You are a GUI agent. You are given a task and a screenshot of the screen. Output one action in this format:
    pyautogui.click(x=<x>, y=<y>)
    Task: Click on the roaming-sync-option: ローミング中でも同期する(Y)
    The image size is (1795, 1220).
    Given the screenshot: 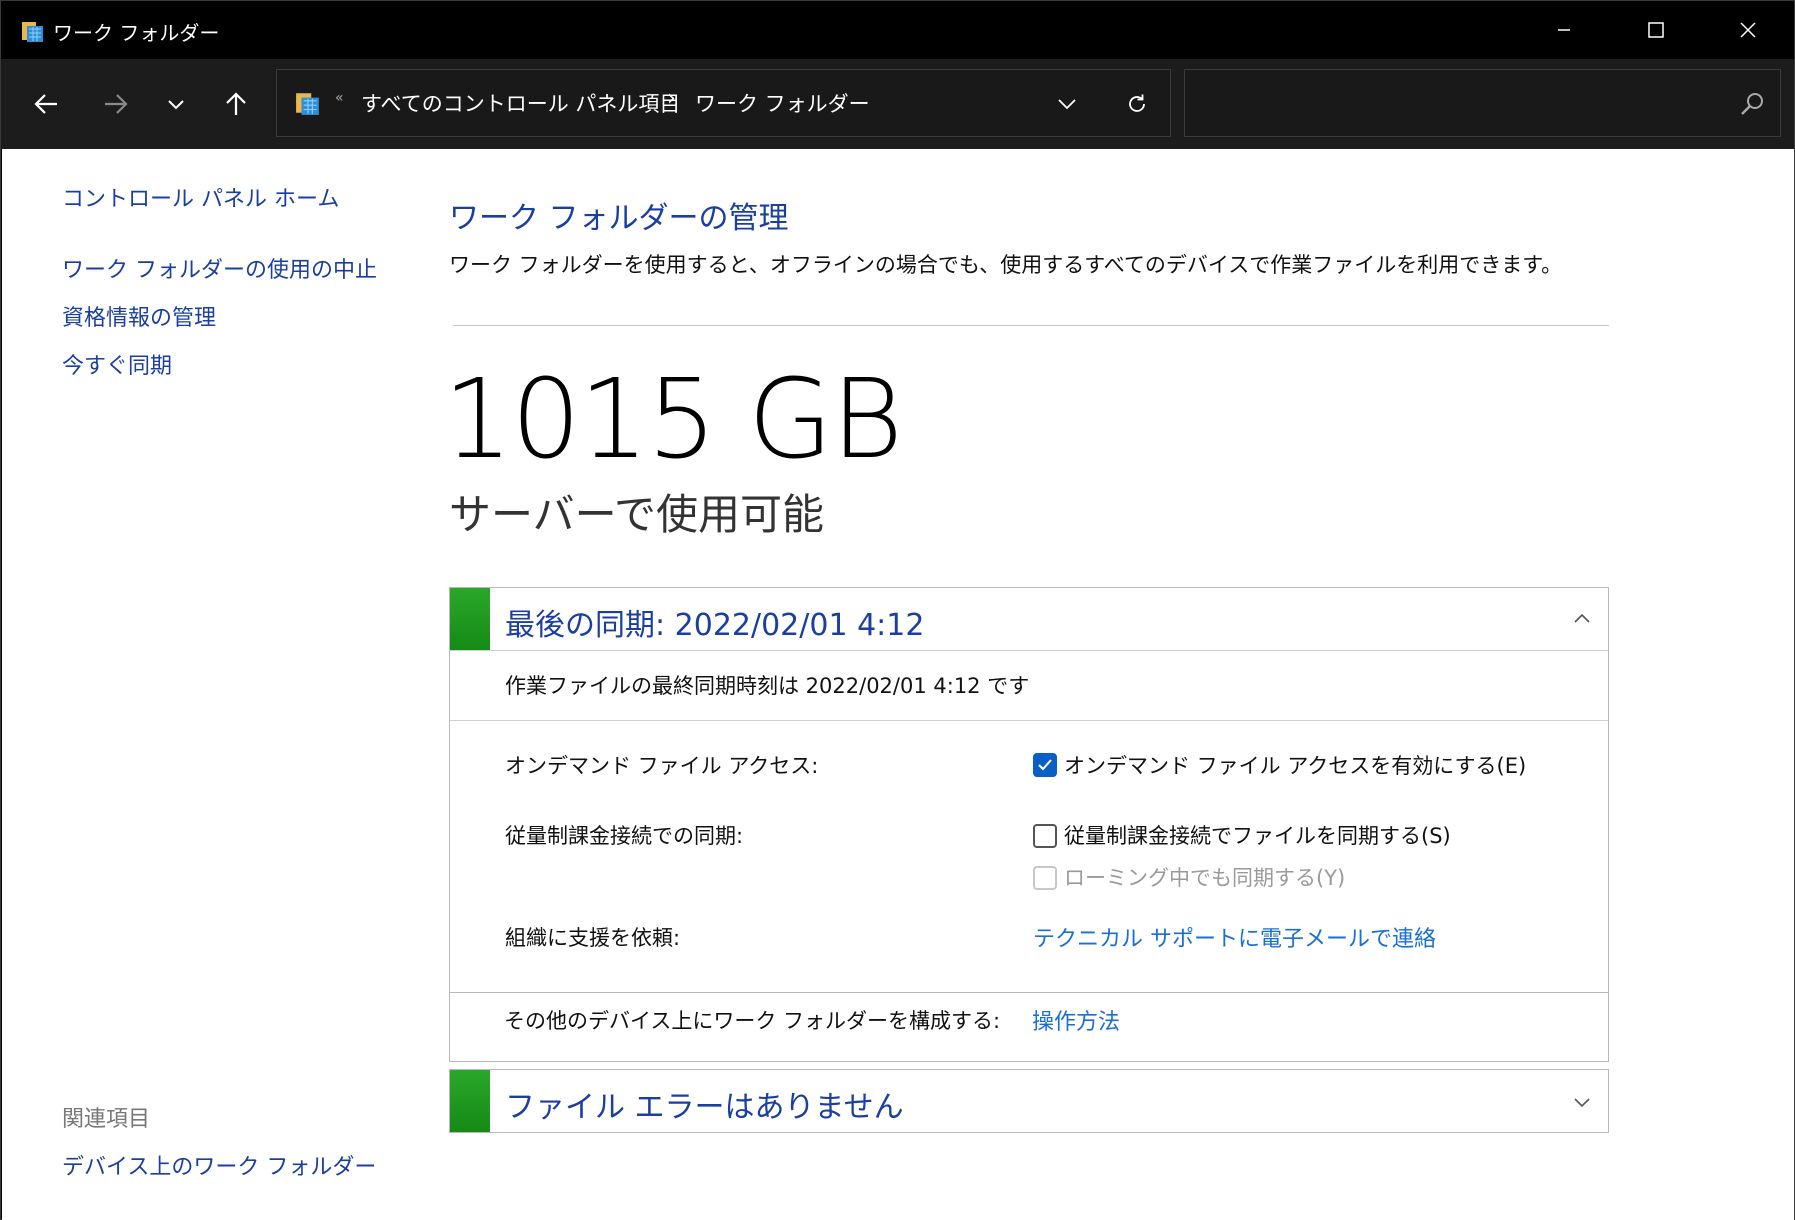 What is the action you would take?
    pyautogui.click(x=1205, y=878)
    